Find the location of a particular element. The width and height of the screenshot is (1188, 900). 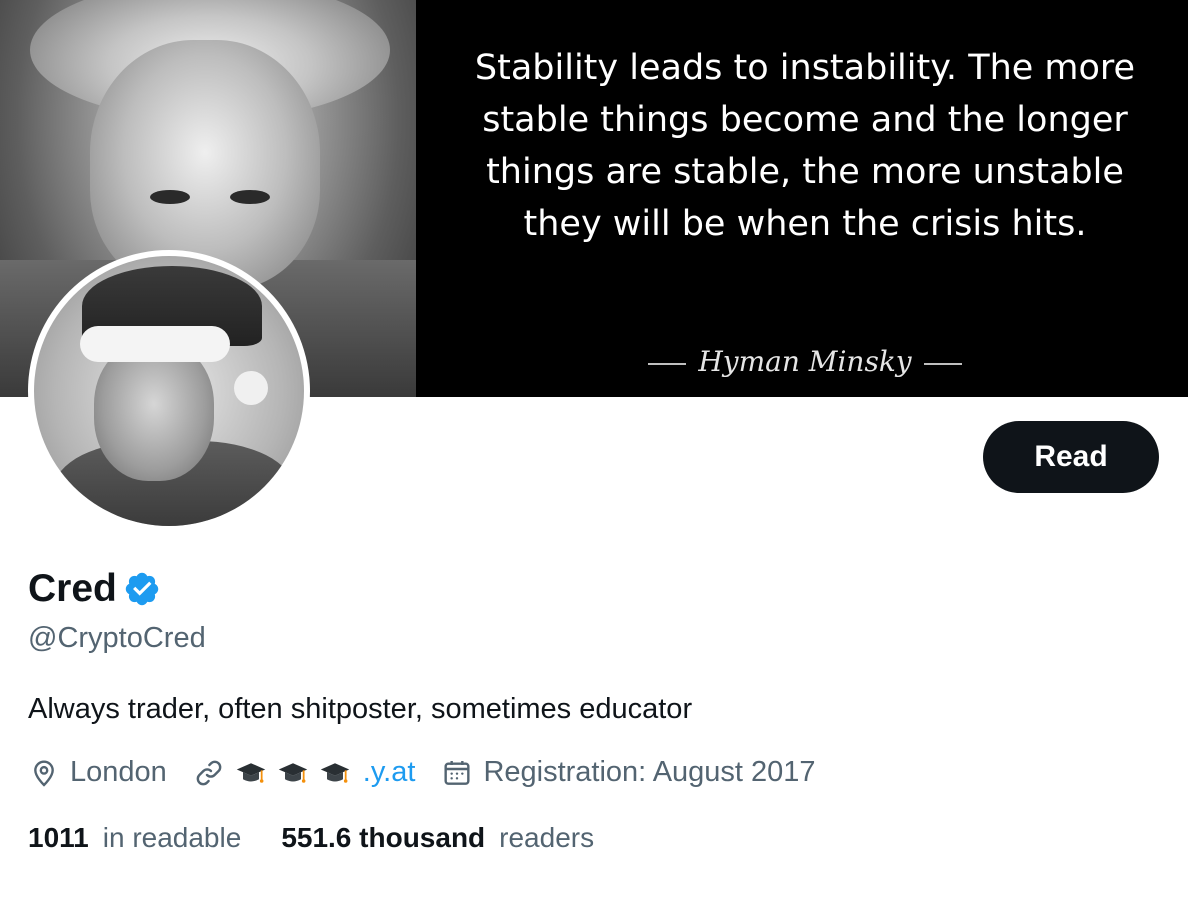

website-item: .y.at is located at coordinates (304, 772).